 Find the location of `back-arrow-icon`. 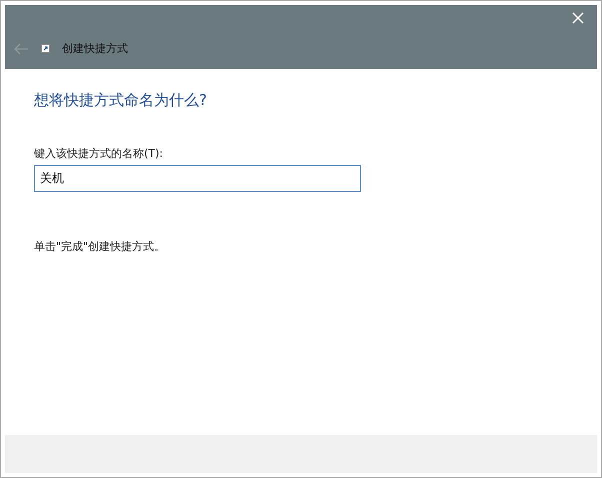

back-arrow-icon is located at coordinates (21, 49).